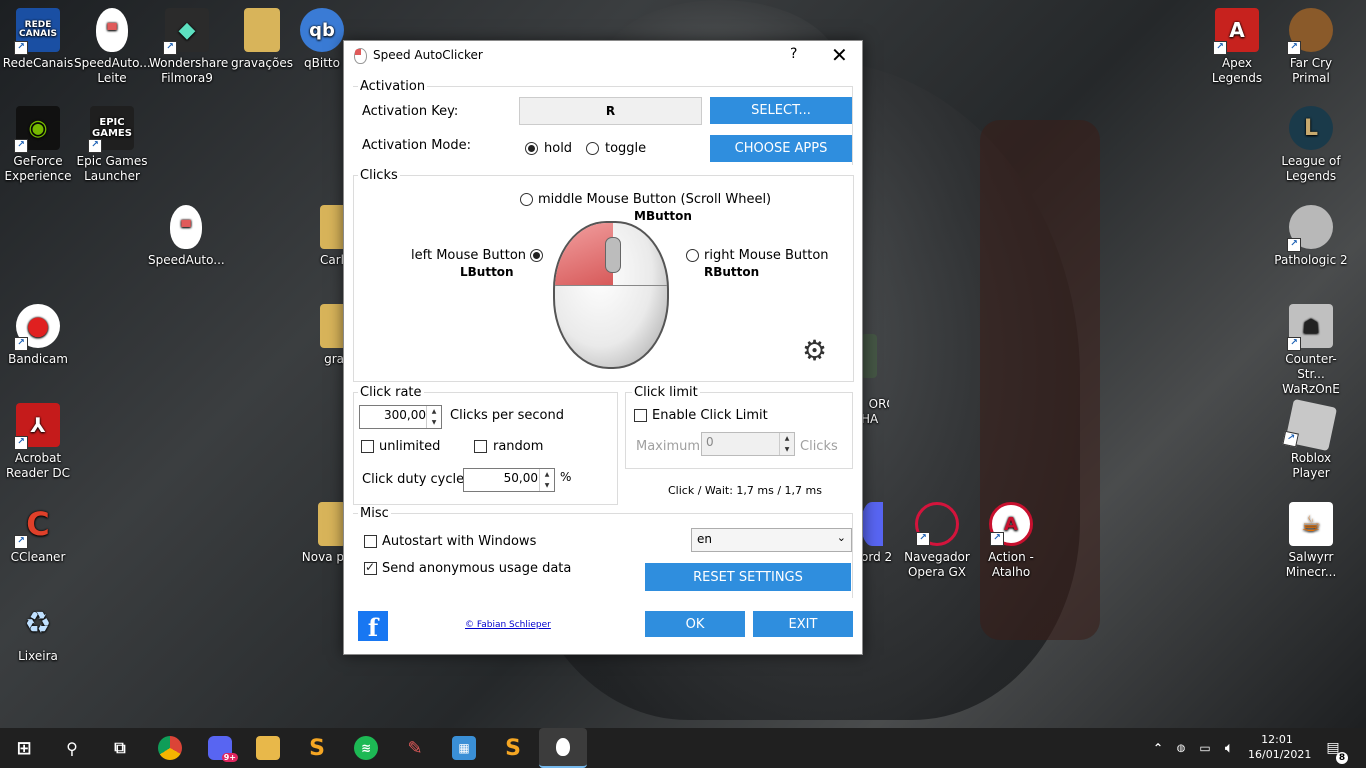 The image size is (1366, 768). What do you see at coordinates (526, 199) in the screenshot?
I see `middle-button-radio` at bounding box center [526, 199].